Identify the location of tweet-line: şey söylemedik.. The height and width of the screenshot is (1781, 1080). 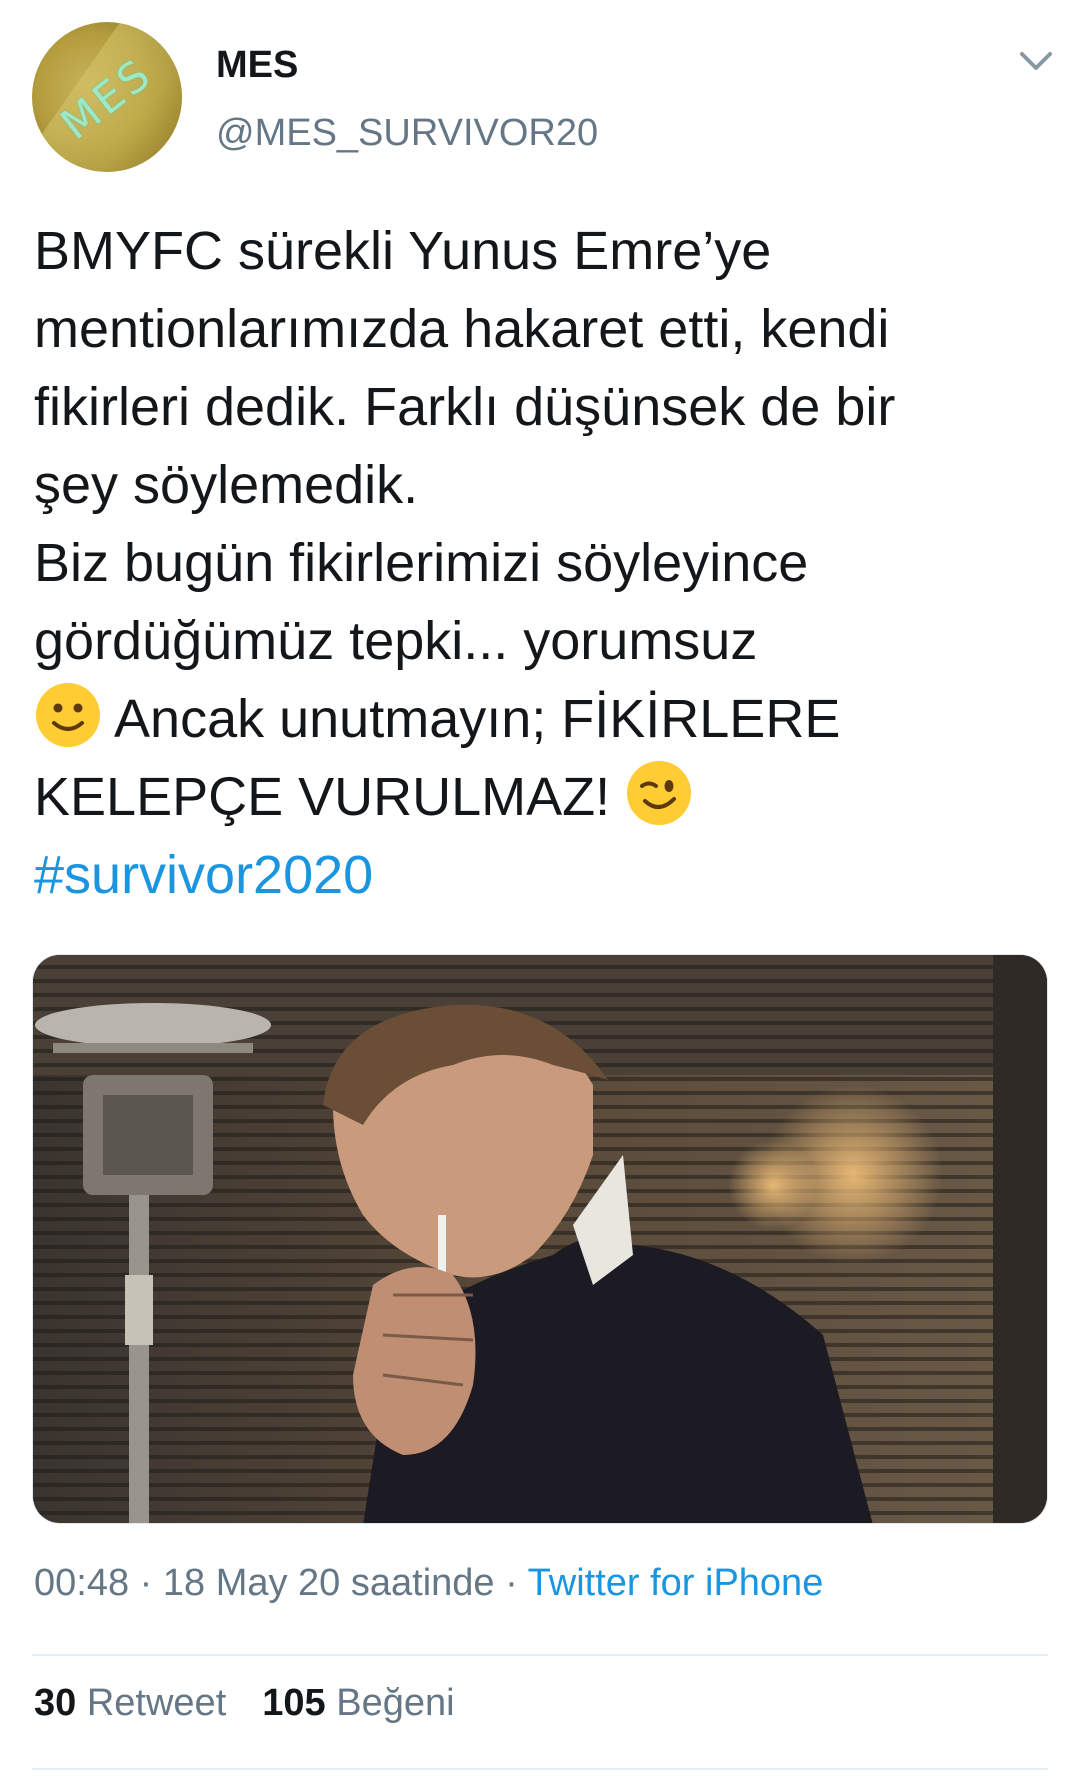
(226, 485).